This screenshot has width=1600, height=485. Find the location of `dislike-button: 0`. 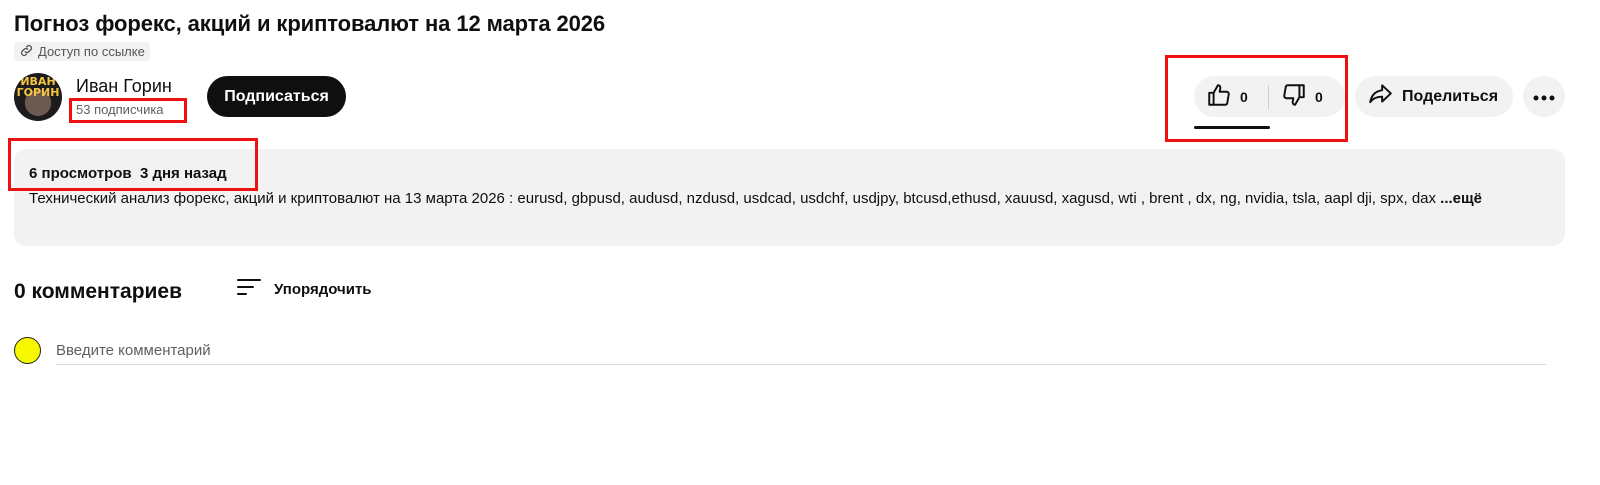

dislike-button: 0 is located at coordinates (1296, 96).